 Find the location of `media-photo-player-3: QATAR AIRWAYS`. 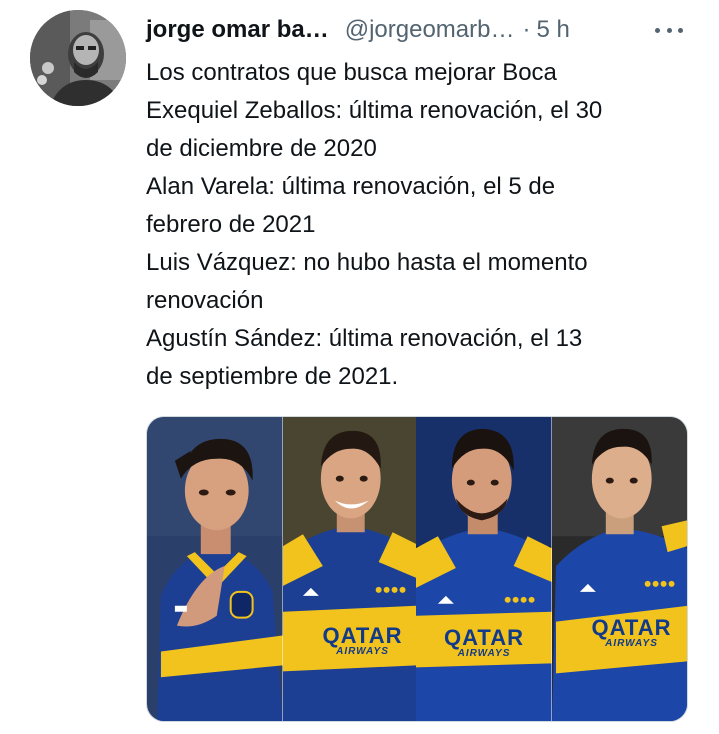

media-photo-player-3: QATAR AIRWAYS is located at coordinates (484, 569).